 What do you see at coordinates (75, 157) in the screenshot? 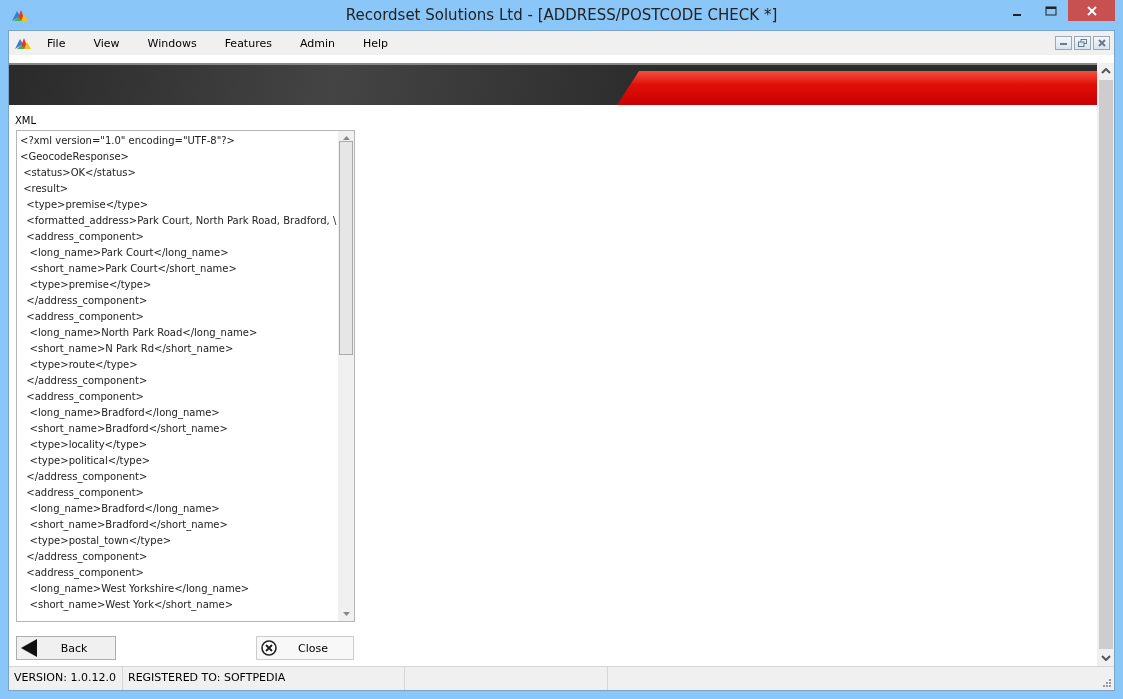
I see `code-line: <GeocodeResponse>` at bounding box center [75, 157].